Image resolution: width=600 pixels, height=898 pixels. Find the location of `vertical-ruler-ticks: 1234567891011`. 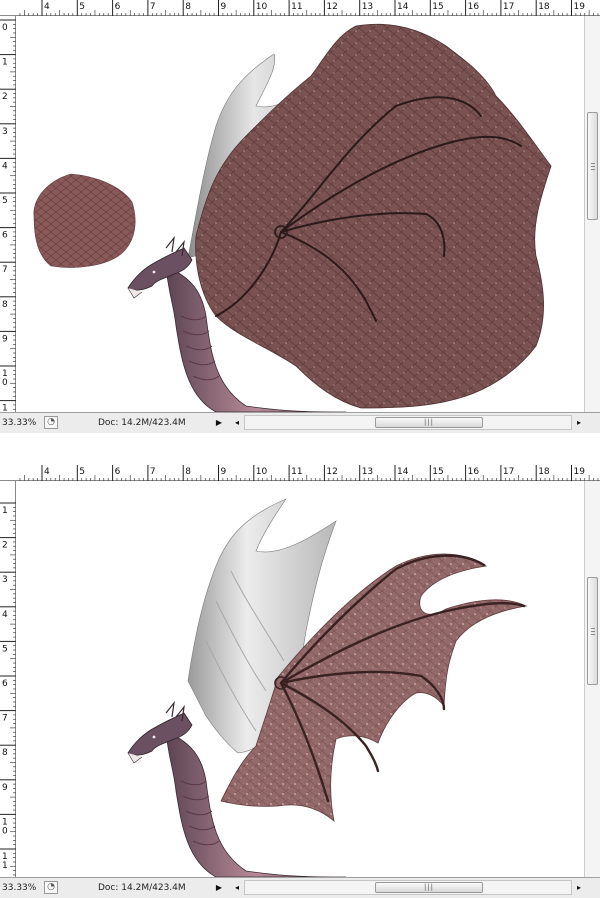

vertical-ruler-ticks: 1234567891011 is located at coordinates (8, 689).